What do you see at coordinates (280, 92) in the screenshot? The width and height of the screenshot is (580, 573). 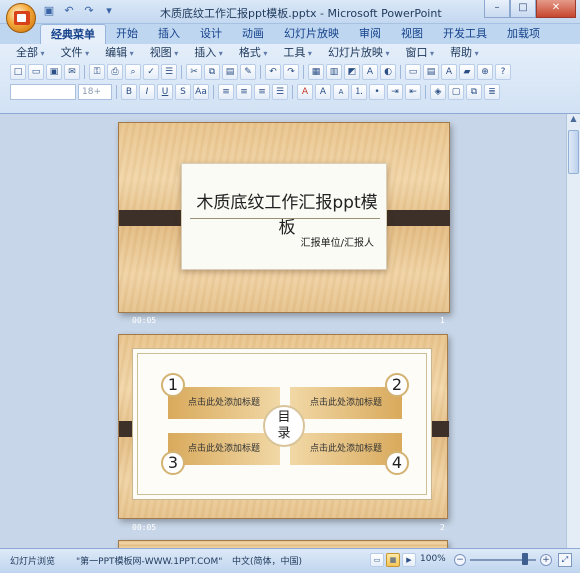 I see `justify-icon: ☰` at bounding box center [280, 92].